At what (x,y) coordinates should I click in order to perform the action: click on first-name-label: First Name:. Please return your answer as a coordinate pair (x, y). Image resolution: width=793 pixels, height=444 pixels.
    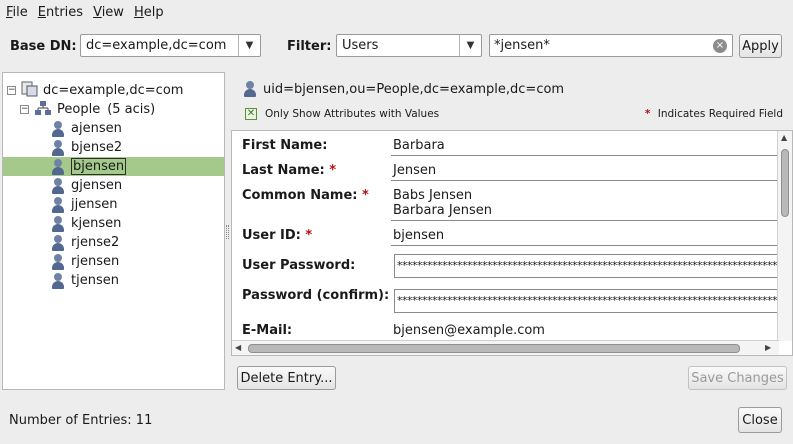
    Looking at the image, I should click on (285, 145).